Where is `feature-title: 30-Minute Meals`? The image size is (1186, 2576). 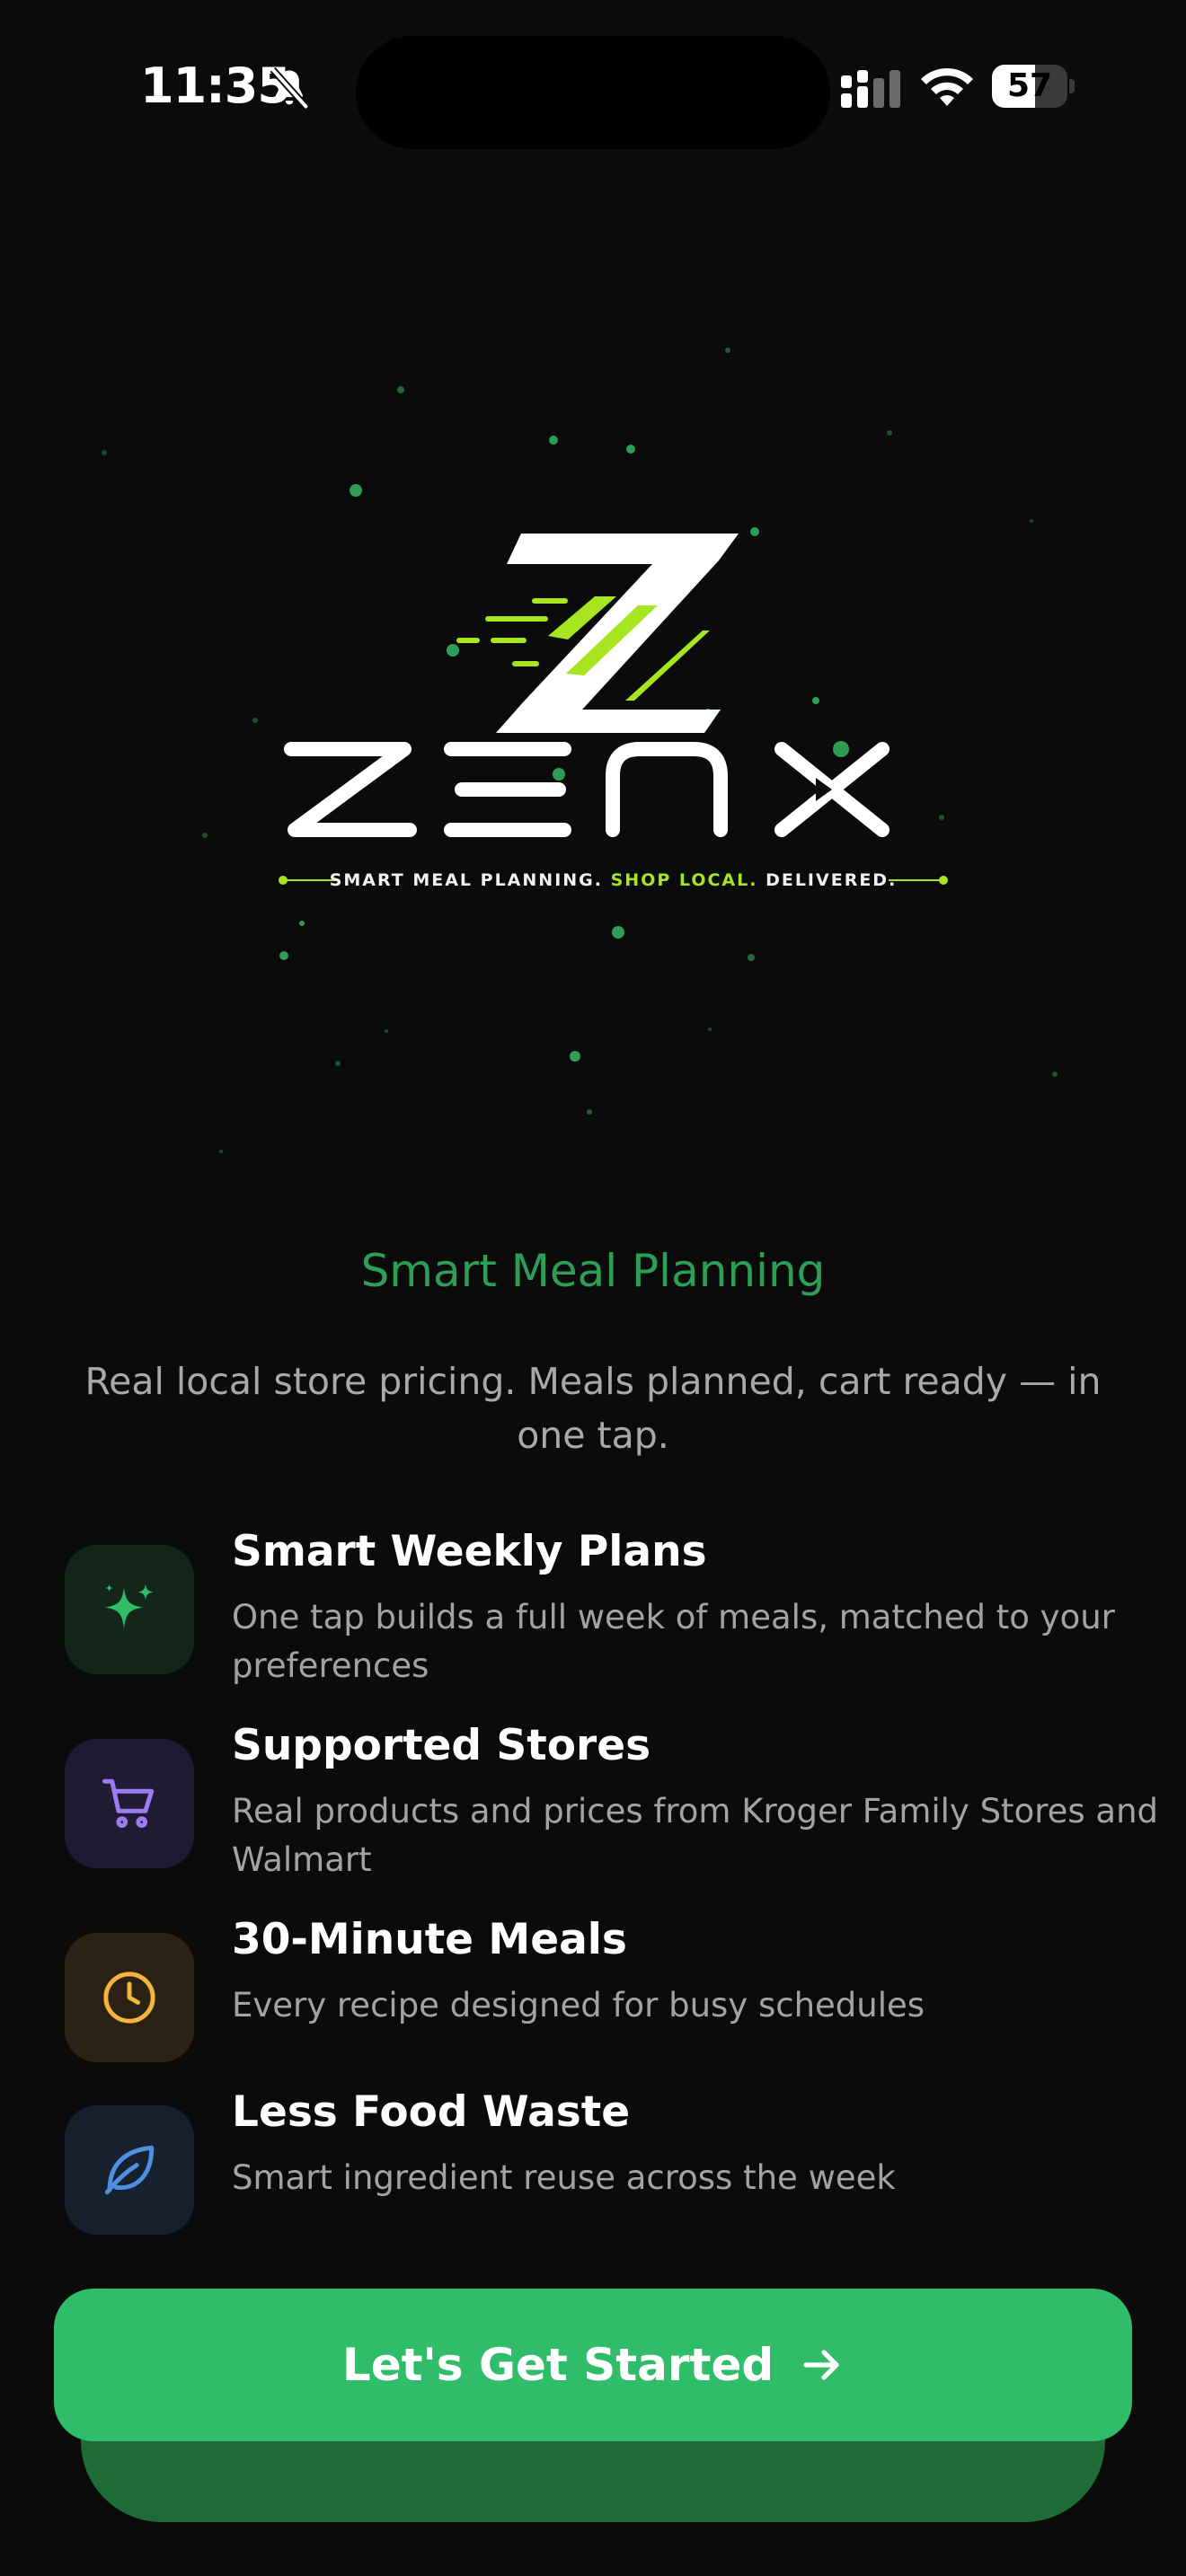
feature-title: 30-Minute Meals is located at coordinates (429, 1939).